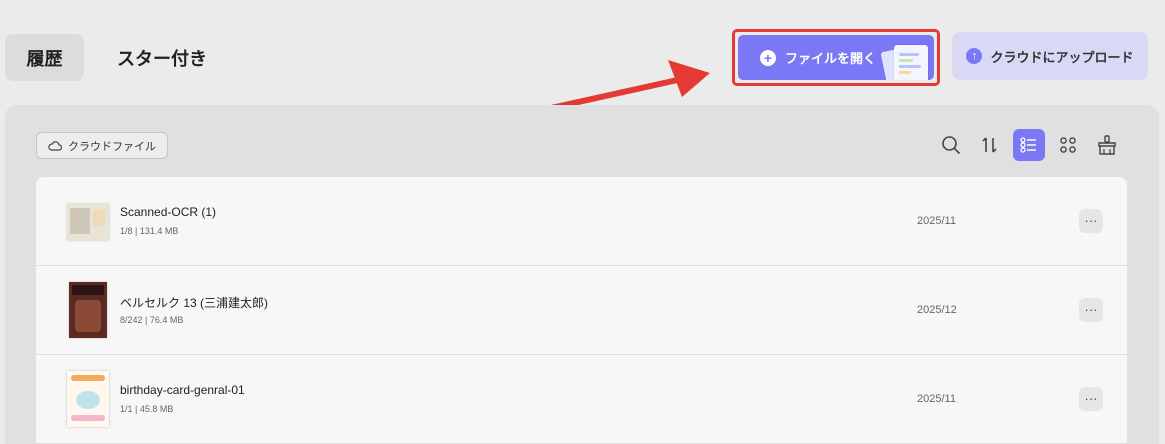  What do you see at coordinates (1107, 145) in the screenshot?
I see `clear-icon` at bounding box center [1107, 145].